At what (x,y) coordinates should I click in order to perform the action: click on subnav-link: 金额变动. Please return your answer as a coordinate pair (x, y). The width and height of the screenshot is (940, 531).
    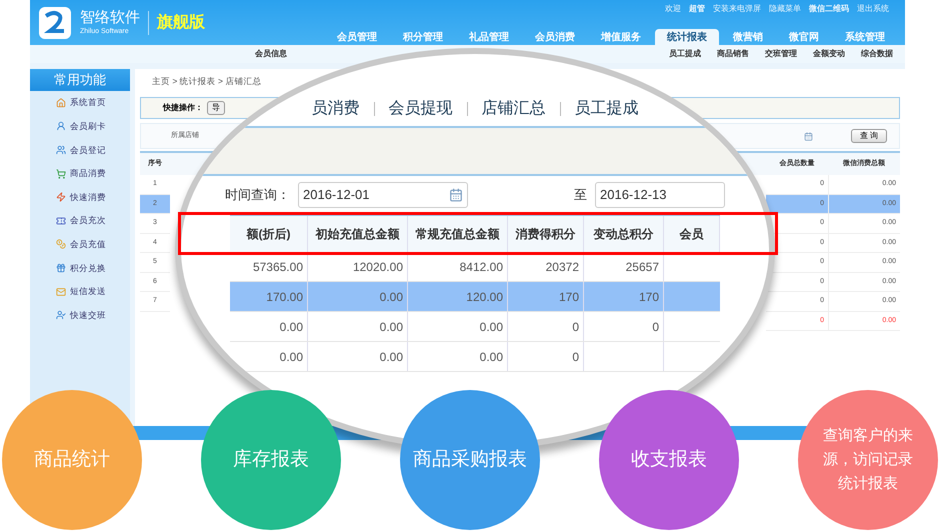
    Looking at the image, I should click on (829, 54).